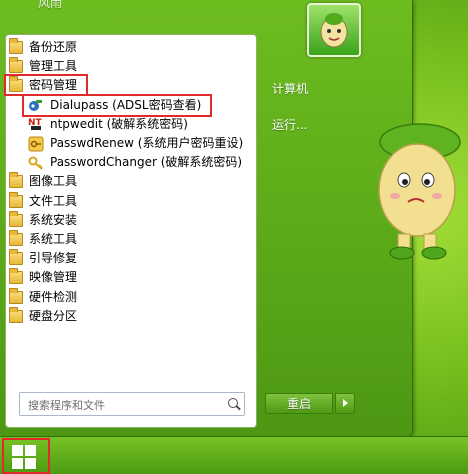 Image resolution: width=468 pixels, height=474 pixels. Describe the element at coordinates (131, 316) in the screenshot. I see `folder-item-disk-partition: 硬盘分区` at that location.